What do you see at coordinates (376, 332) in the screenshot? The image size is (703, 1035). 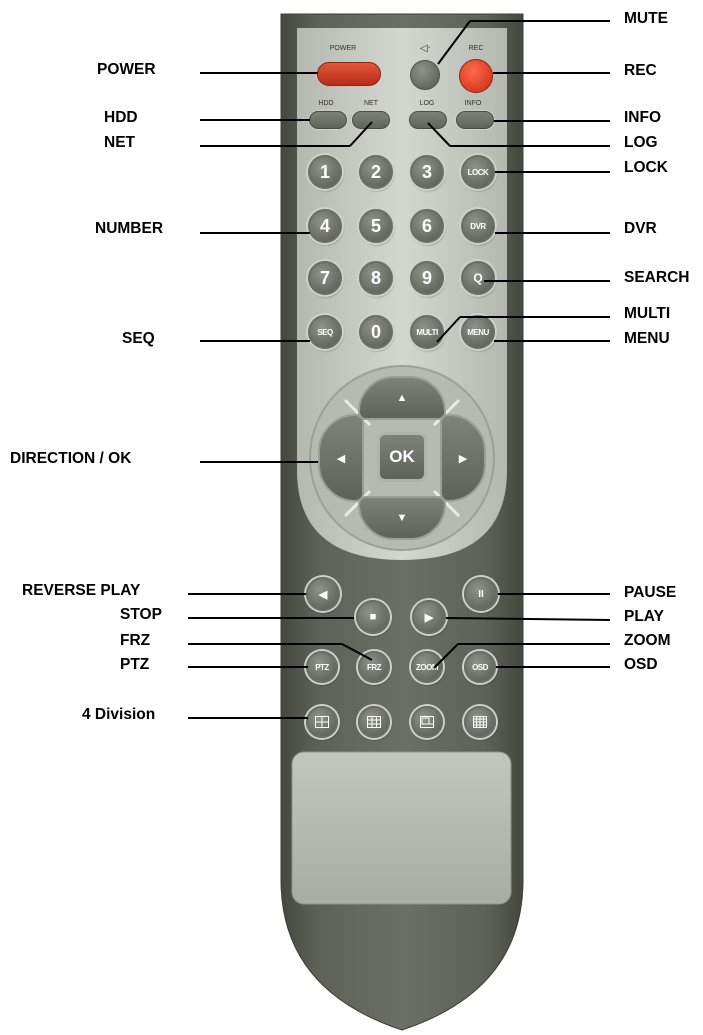 I see `number-0-button: 0` at bounding box center [376, 332].